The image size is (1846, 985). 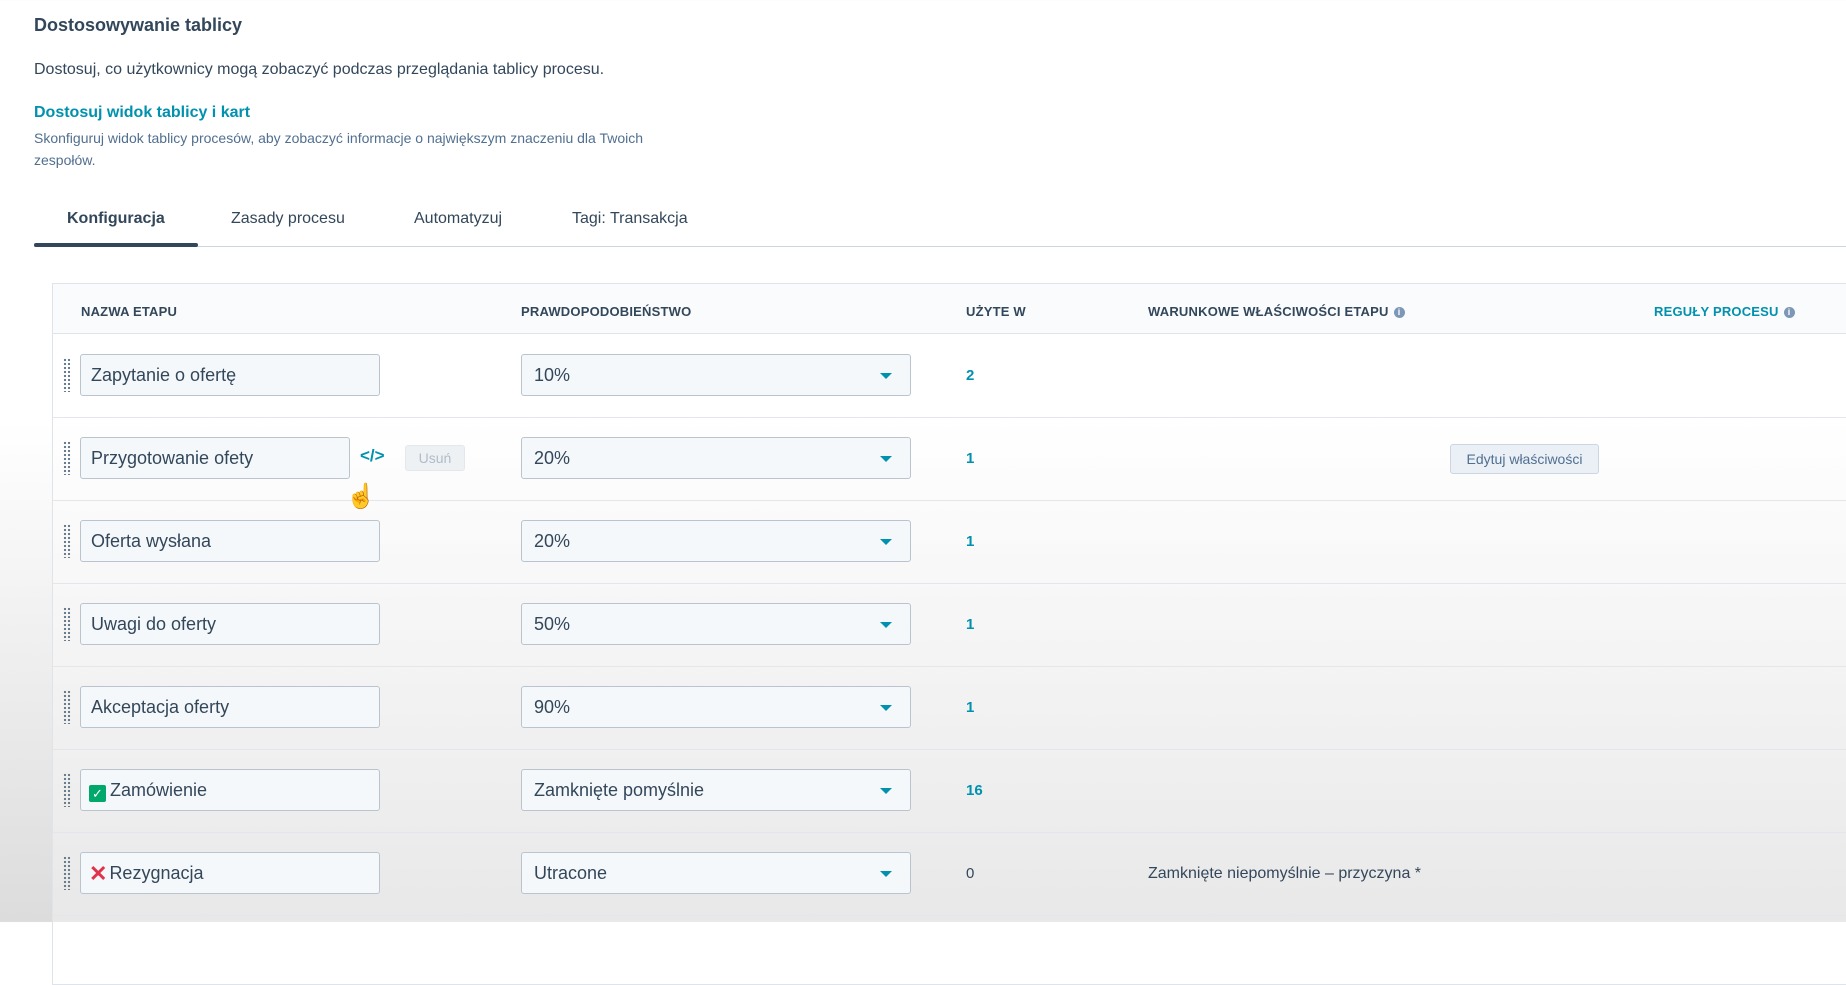 What do you see at coordinates (949, 791) in the screenshot?
I see `table-row: ✓ Zamówienie Zamknięte pomyślnie 16` at bounding box center [949, 791].